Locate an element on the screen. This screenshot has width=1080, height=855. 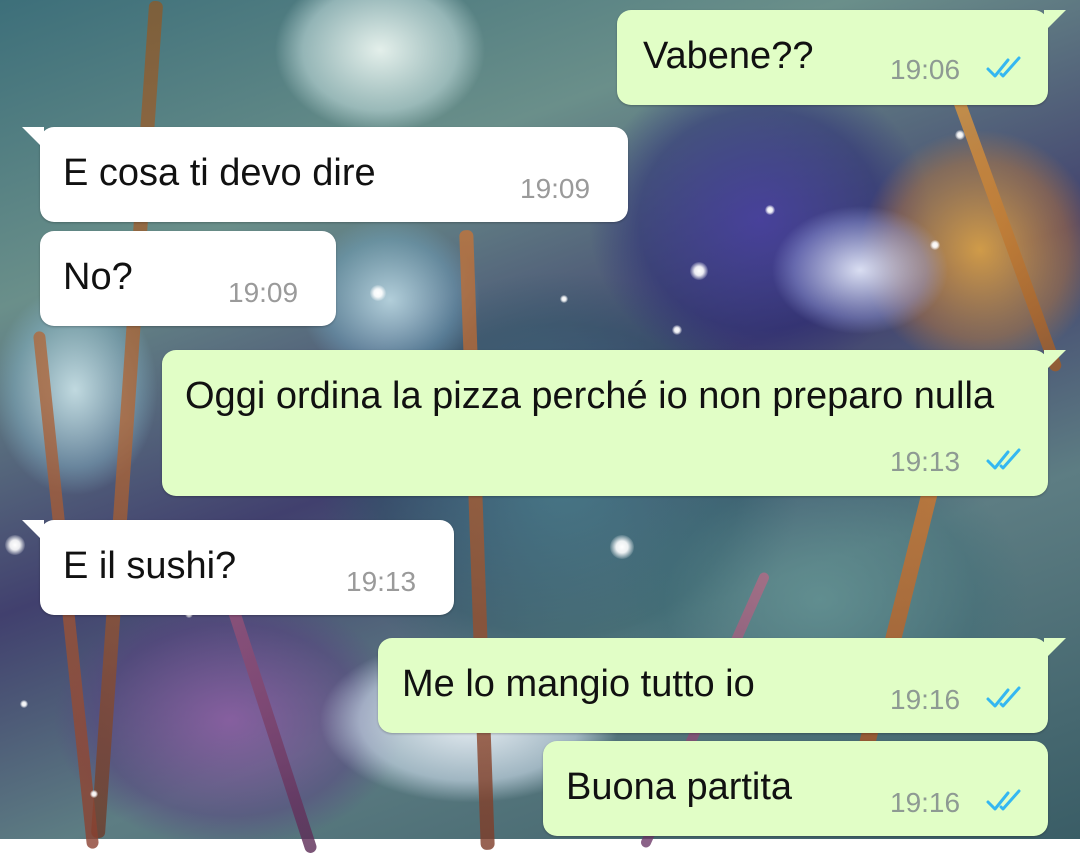
message-text: E il sushi? is located at coordinates (150, 566).